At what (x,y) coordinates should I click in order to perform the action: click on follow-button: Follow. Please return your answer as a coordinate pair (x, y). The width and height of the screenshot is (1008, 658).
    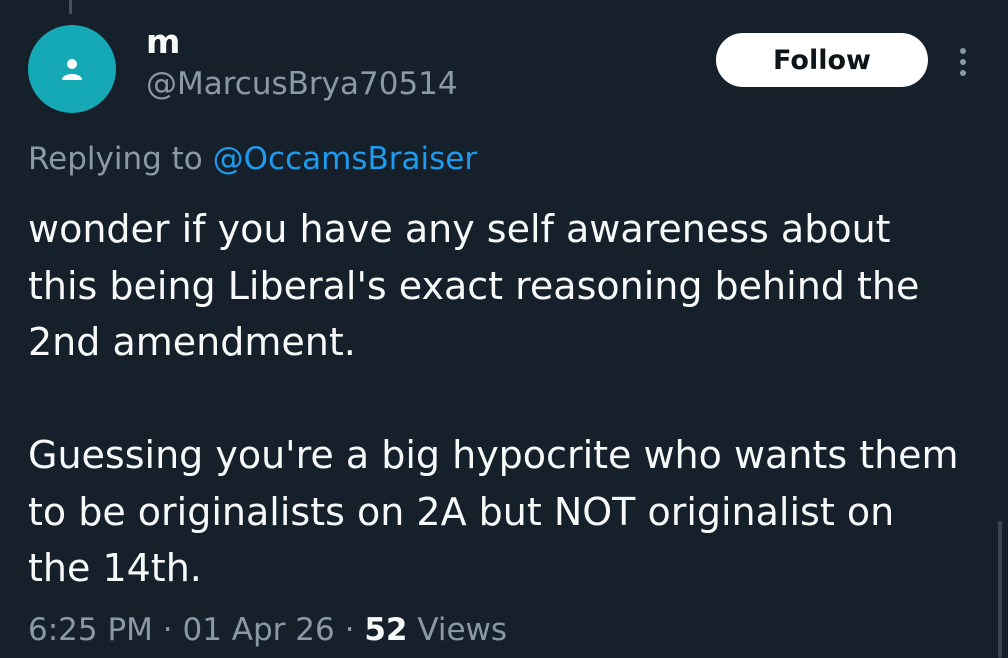
    Looking at the image, I should click on (822, 60).